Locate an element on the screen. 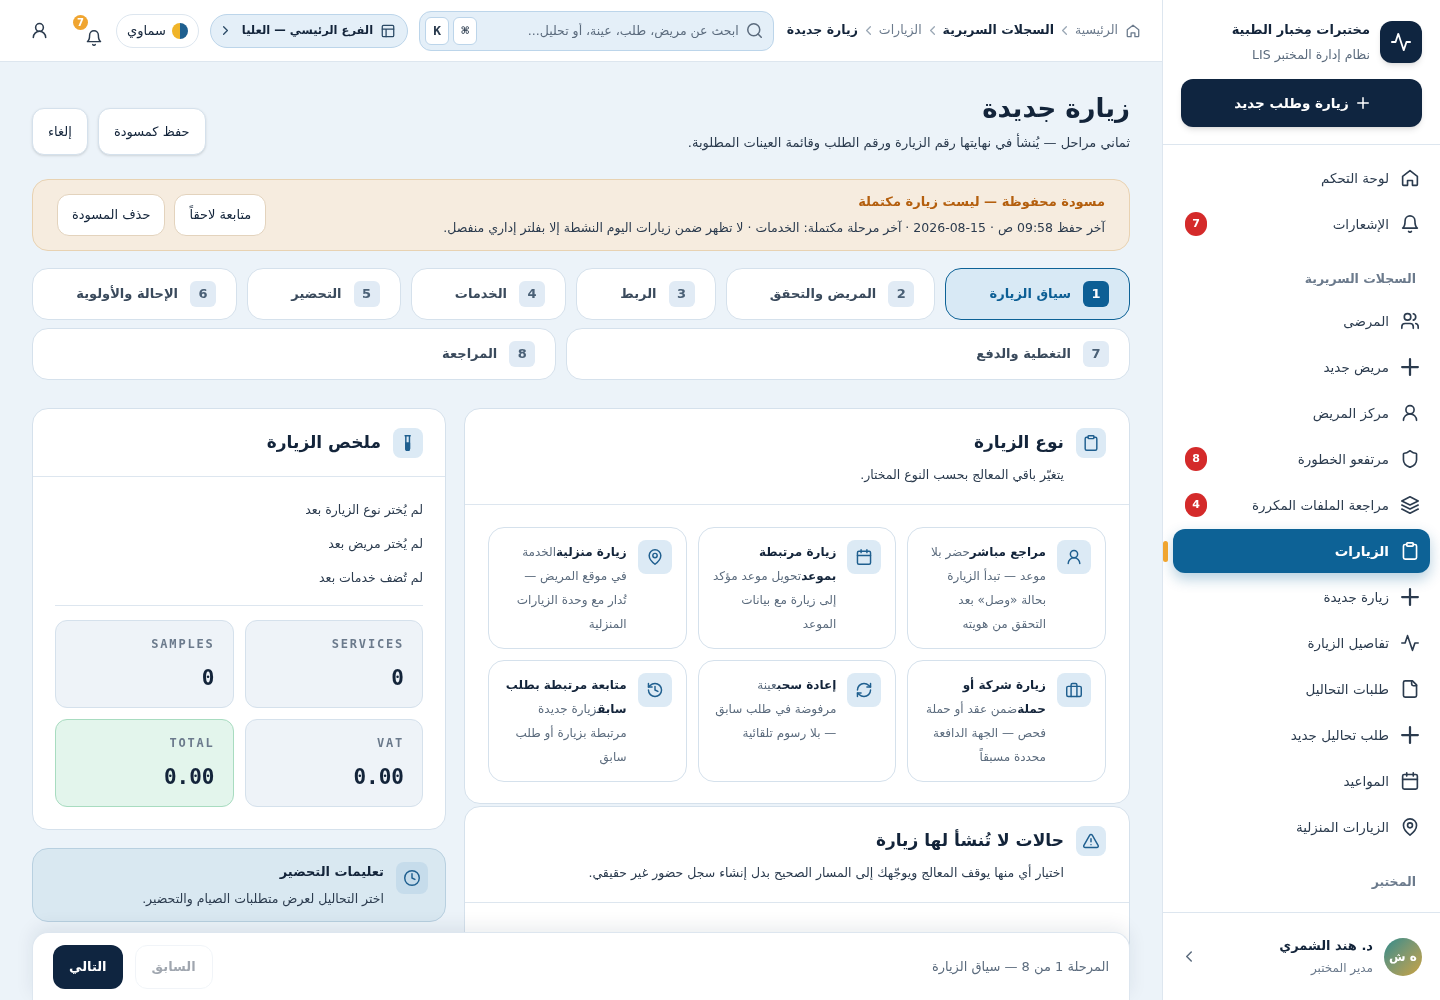 Image resolution: width=1440 pixels, height=1000 pixels. summary-line: لم يُختر نوع الزيارة بعد is located at coordinates (363, 510).